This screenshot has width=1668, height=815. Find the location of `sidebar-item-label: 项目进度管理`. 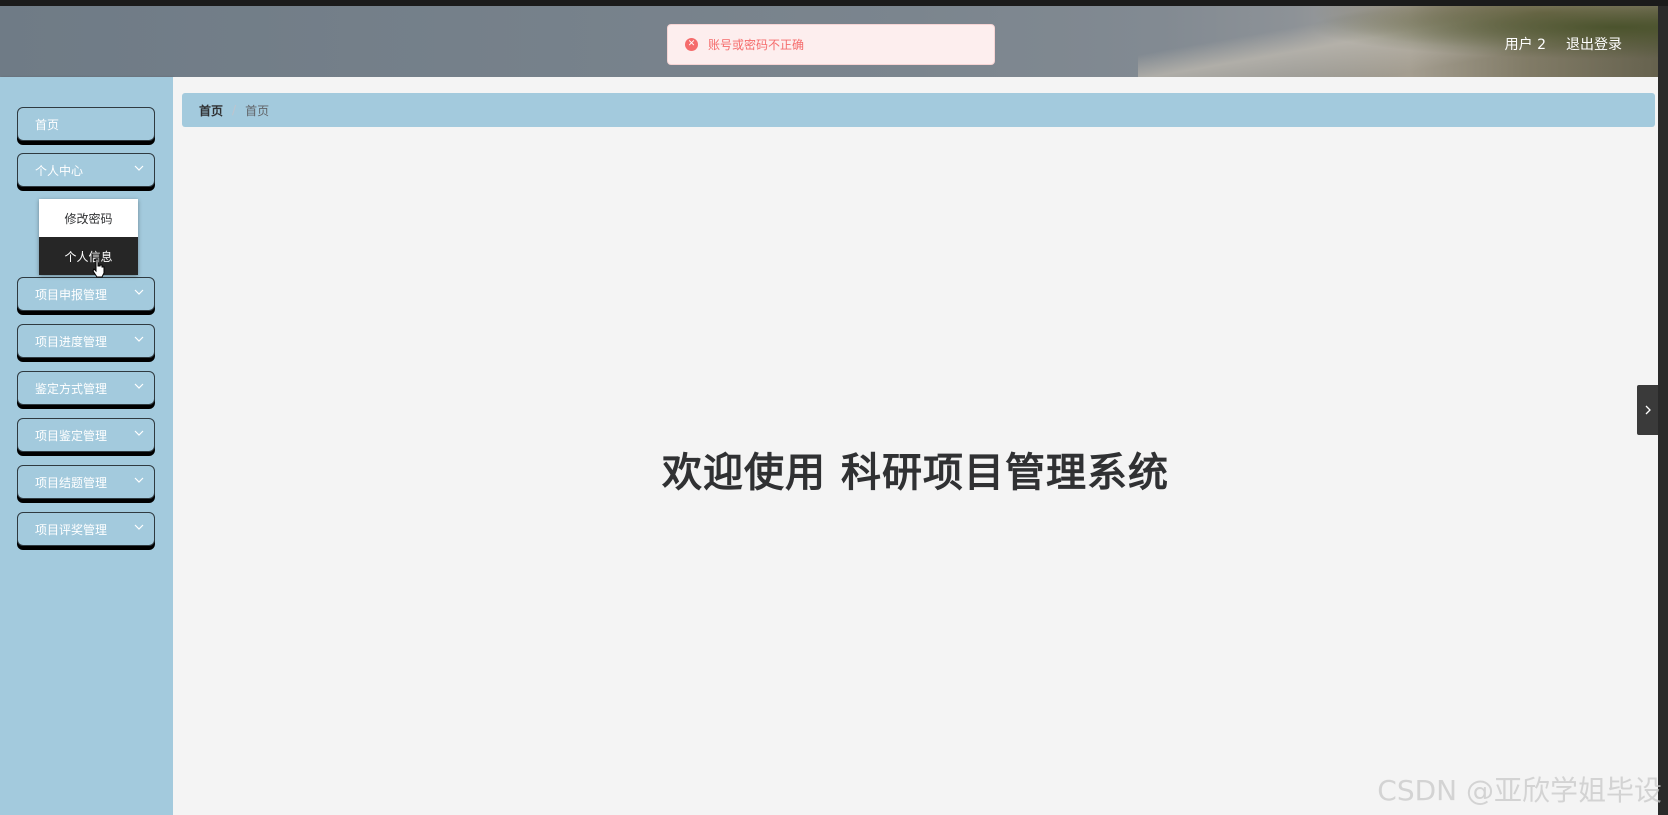

sidebar-item-label: 项目进度管理 is located at coordinates (71, 341).